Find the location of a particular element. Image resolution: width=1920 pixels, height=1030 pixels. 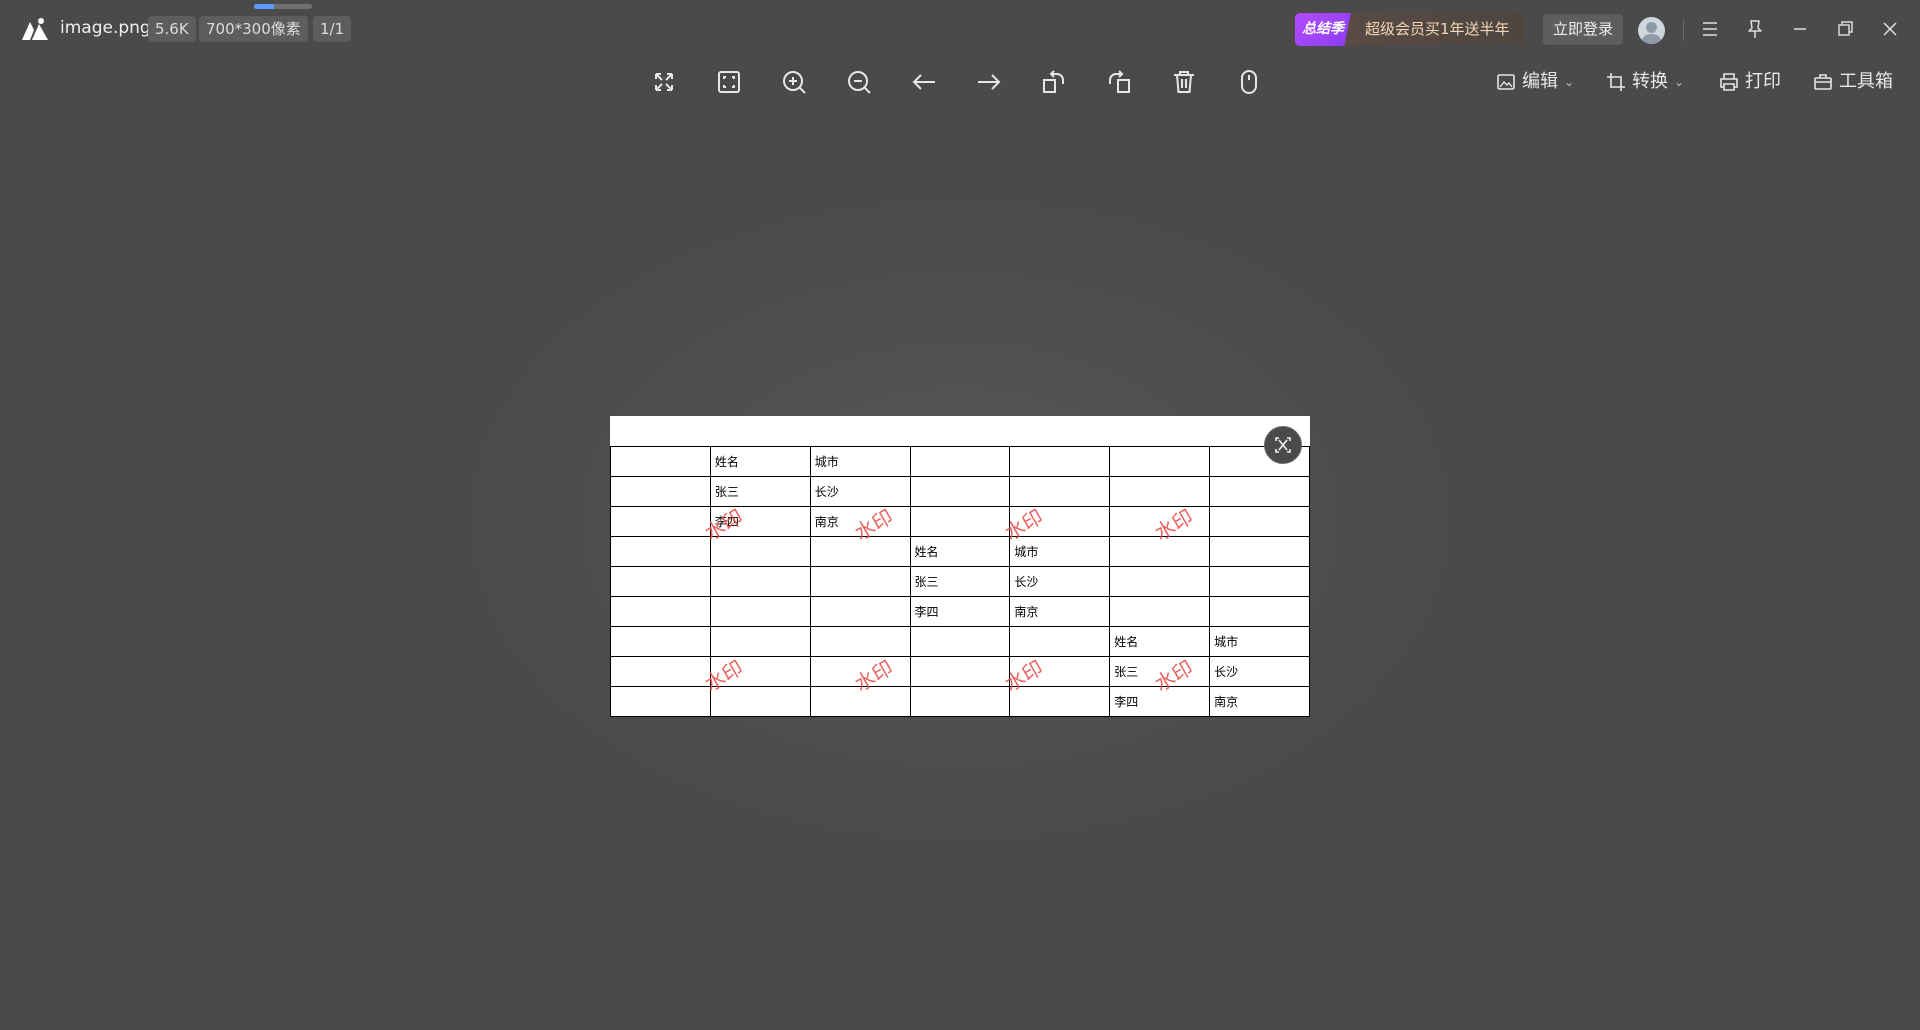

minimize-icon is located at coordinates (1800, 29).